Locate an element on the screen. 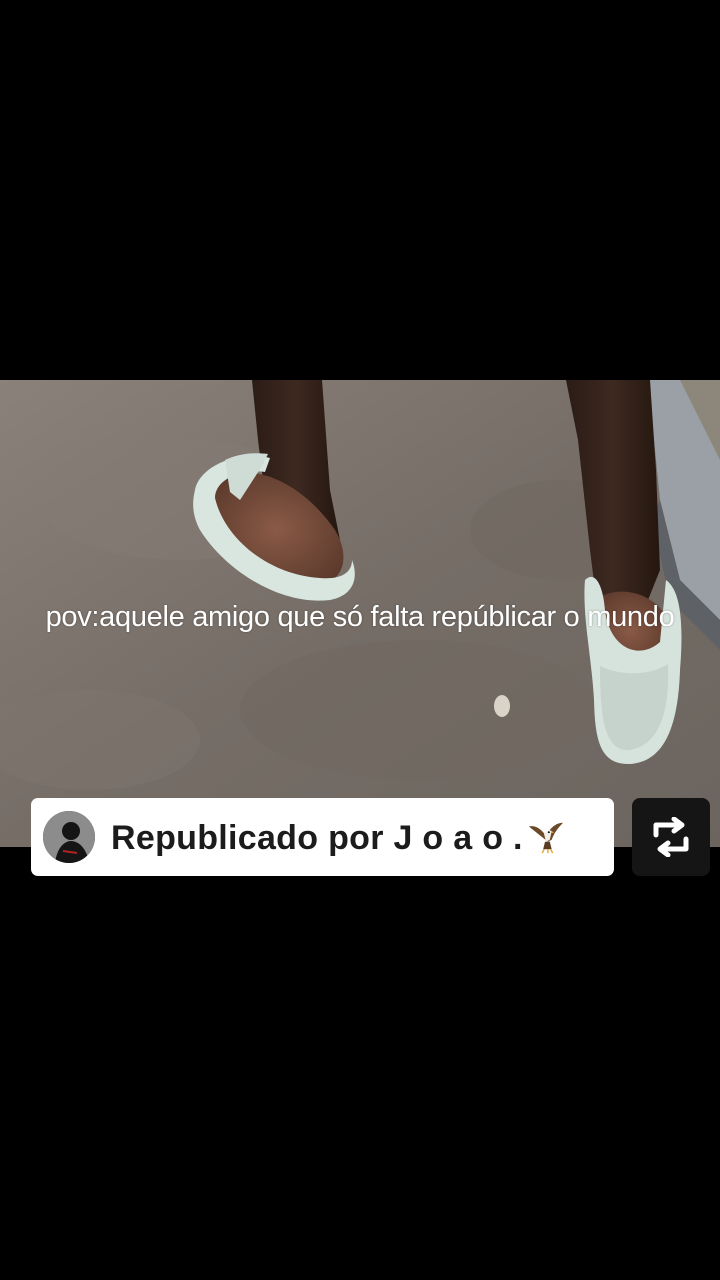 This screenshot has height=1280, width=720. repost-banner: Republicado por J o a o . is located at coordinates (322, 837).